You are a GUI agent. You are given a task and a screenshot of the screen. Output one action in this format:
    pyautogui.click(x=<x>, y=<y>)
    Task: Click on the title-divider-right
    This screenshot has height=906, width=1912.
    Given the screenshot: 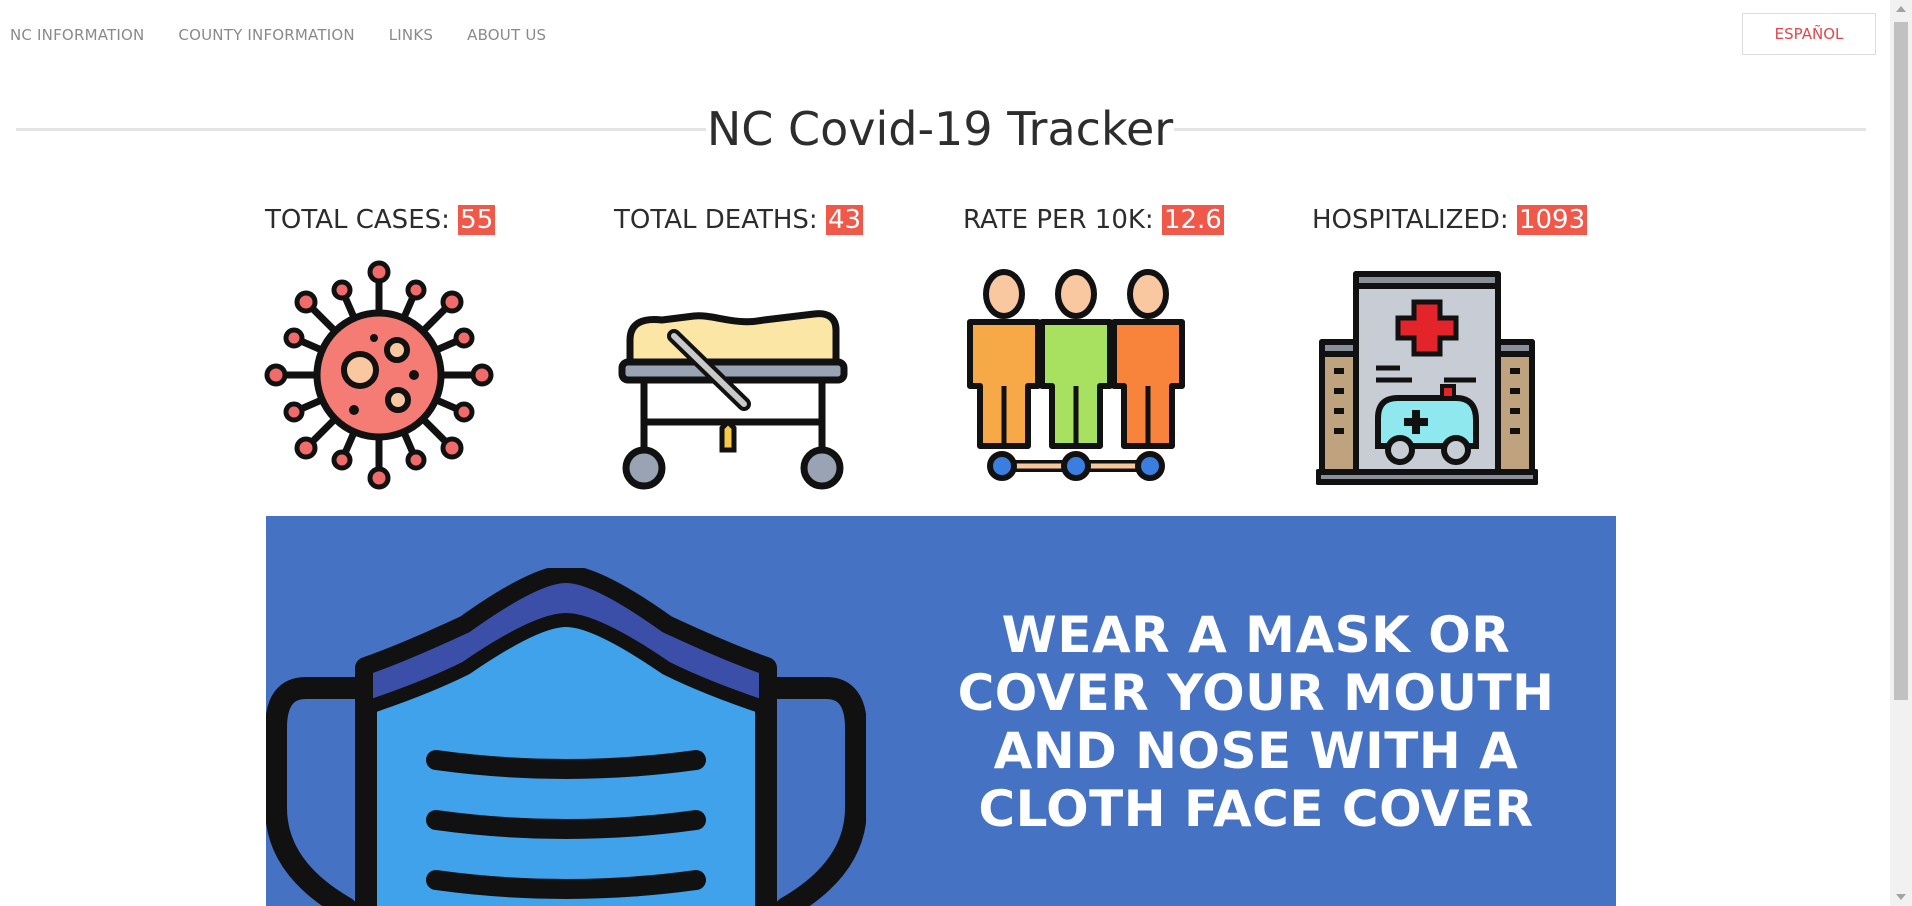 What is the action you would take?
    pyautogui.click(x=1520, y=129)
    